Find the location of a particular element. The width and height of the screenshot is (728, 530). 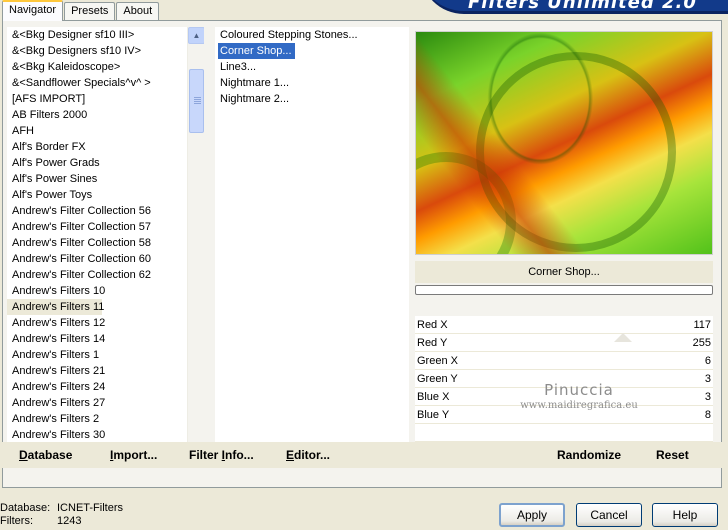

tab-about: About is located at coordinates (138, 11).